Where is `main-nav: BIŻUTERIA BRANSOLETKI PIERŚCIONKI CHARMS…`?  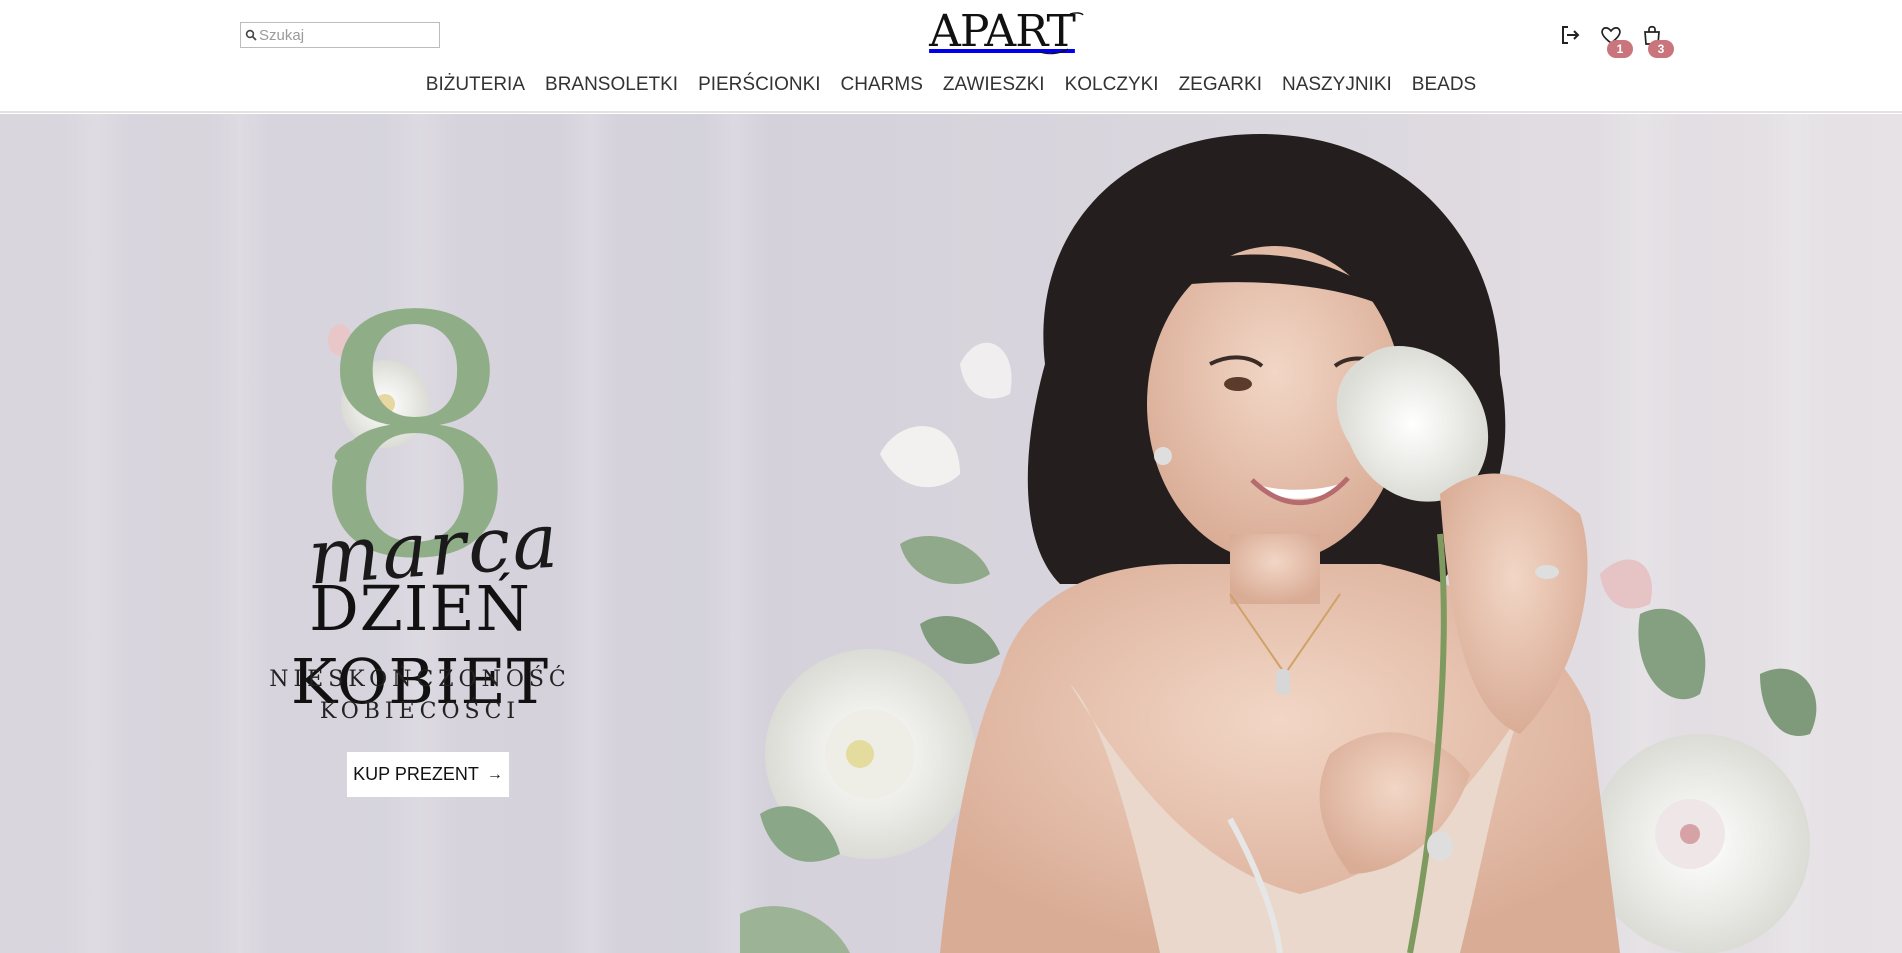 main-nav: BIŻUTERIA BRANSOLETKI PIERŚCIONKI CHARMS… is located at coordinates (951, 88).